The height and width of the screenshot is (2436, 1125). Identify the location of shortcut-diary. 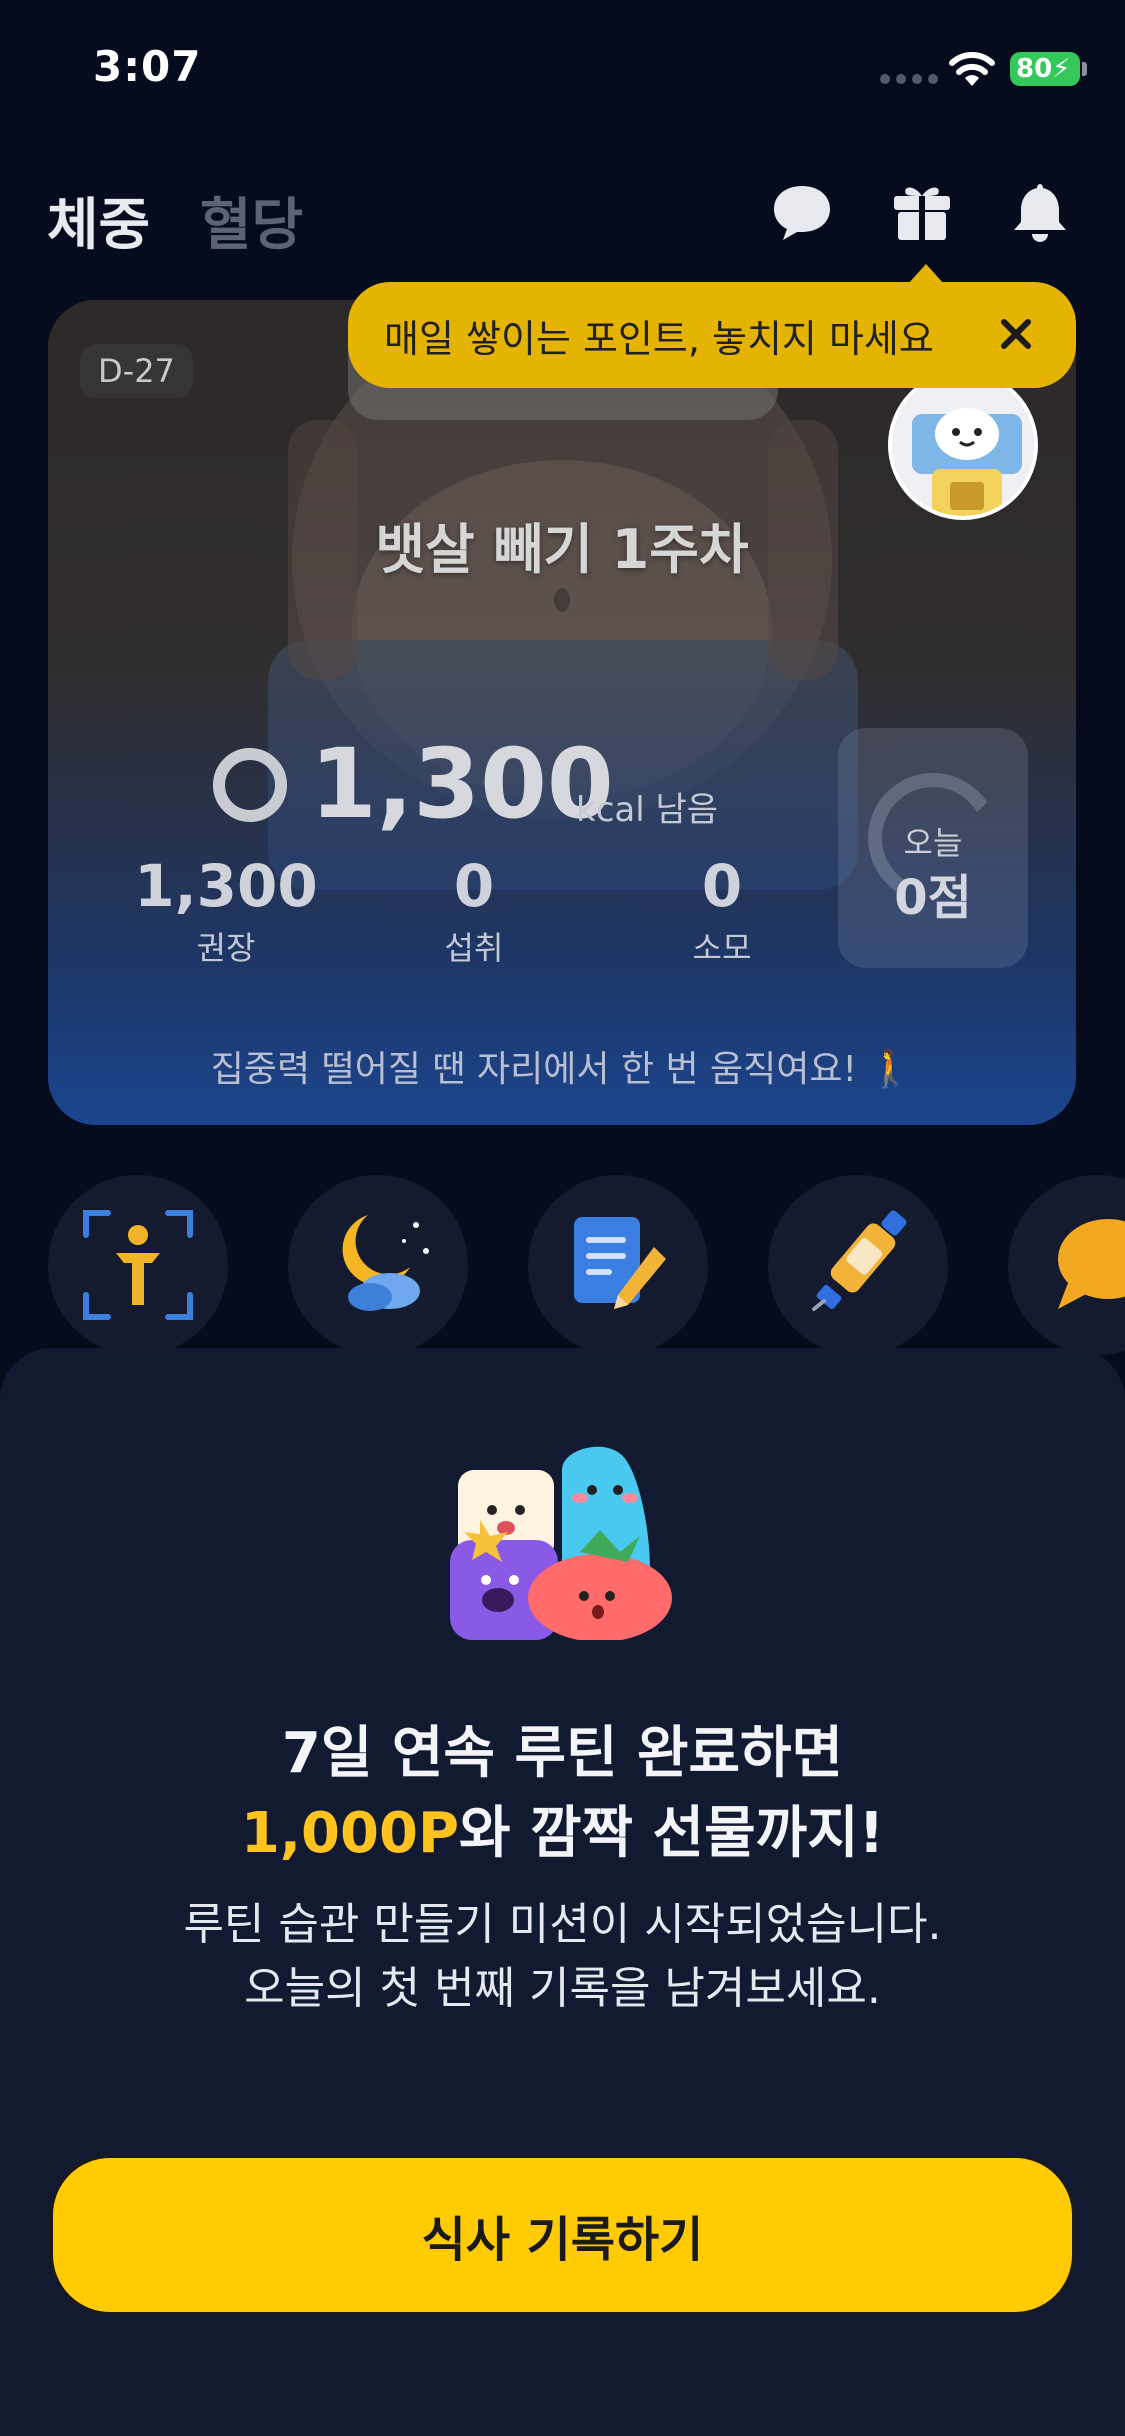
(618, 1265).